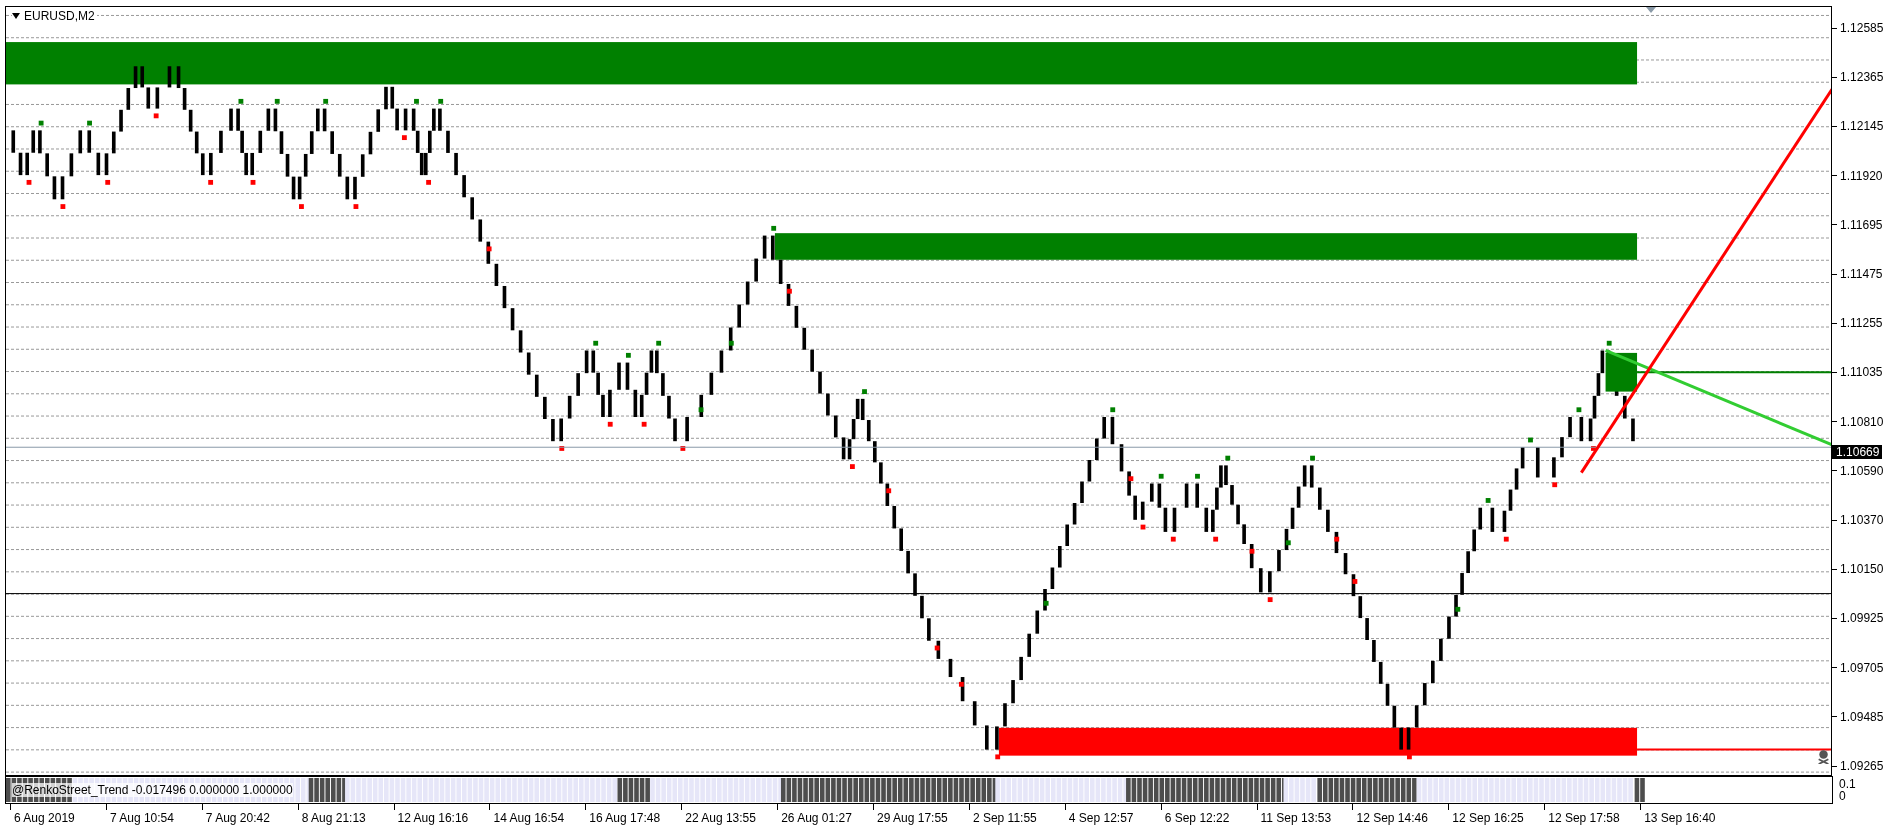 This screenshot has width=1898, height=835. What do you see at coordinates (1100, 817) in the screenshot?
I see `time-label: 4 Sep 12:57` at bounding box center [1100, 817].